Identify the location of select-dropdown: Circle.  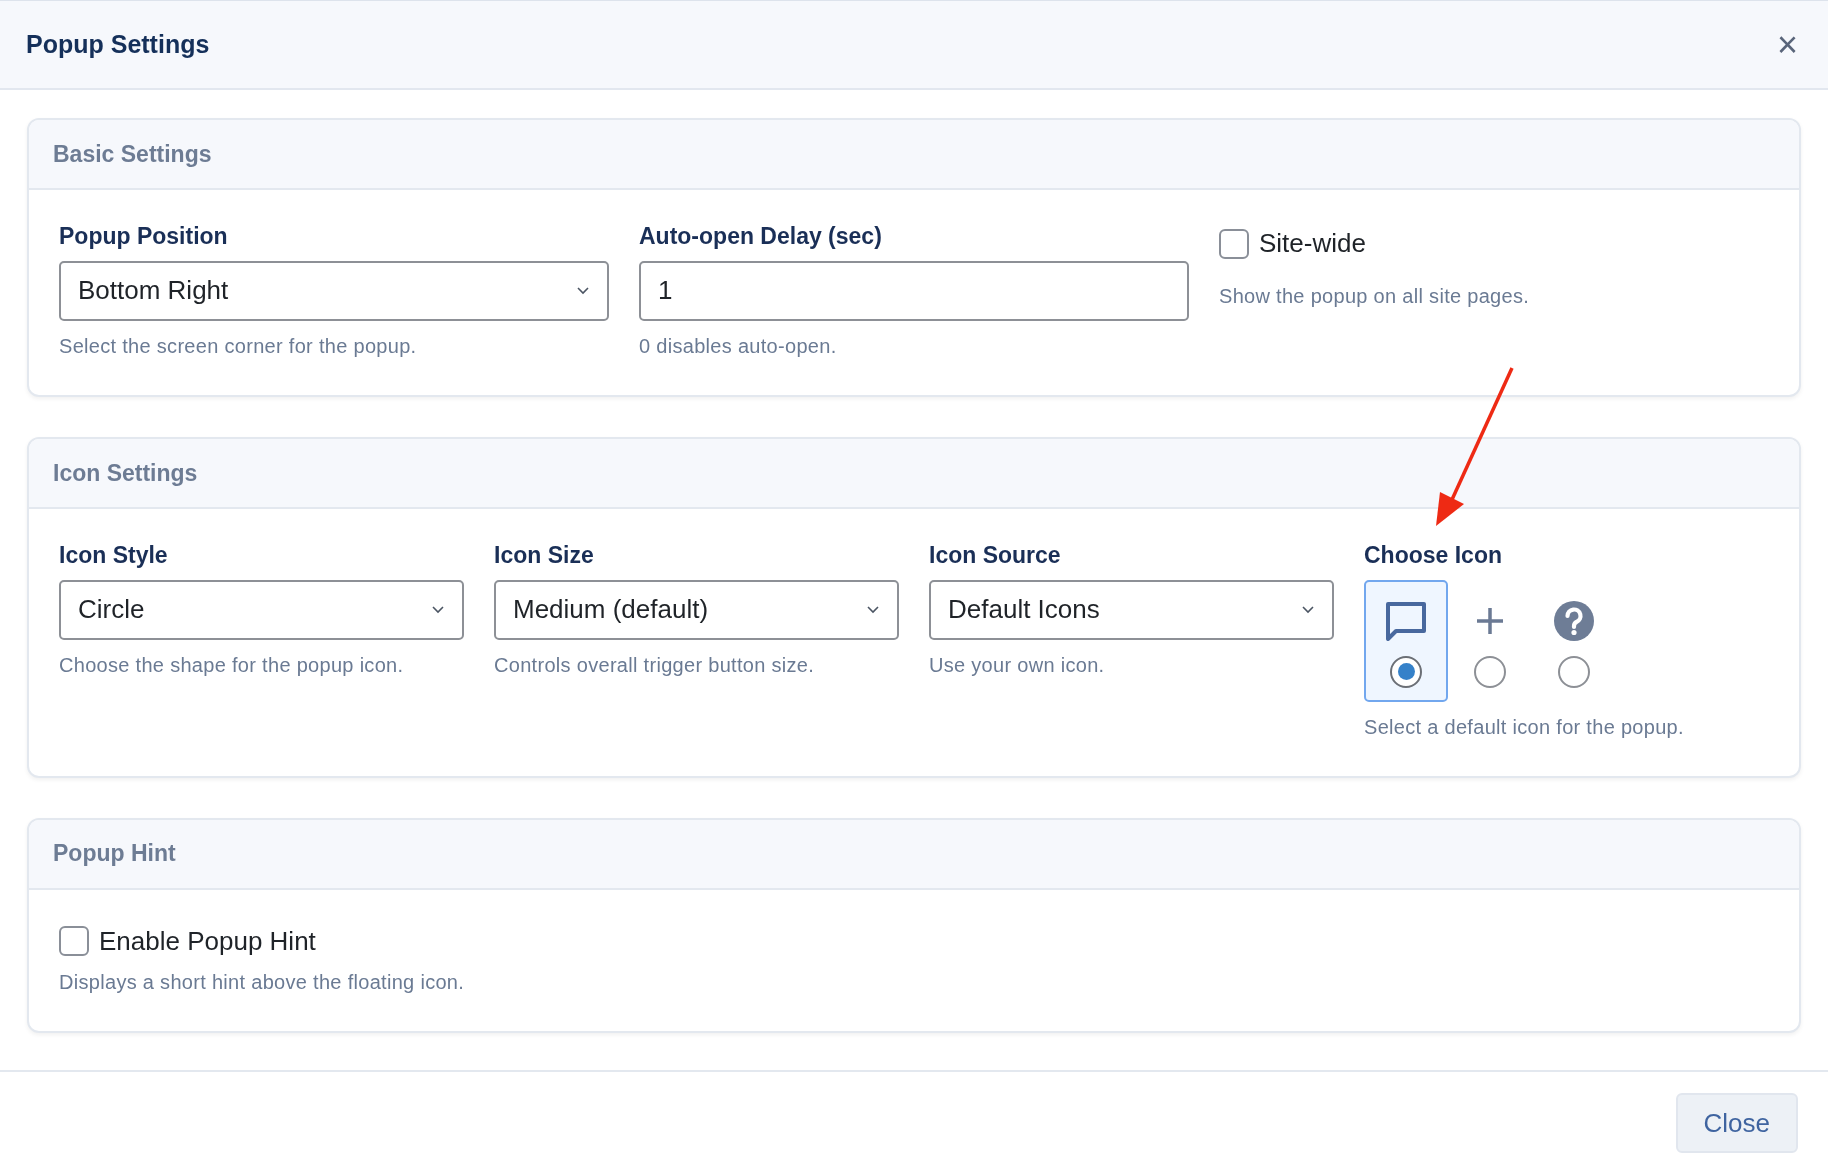
(261, 609).